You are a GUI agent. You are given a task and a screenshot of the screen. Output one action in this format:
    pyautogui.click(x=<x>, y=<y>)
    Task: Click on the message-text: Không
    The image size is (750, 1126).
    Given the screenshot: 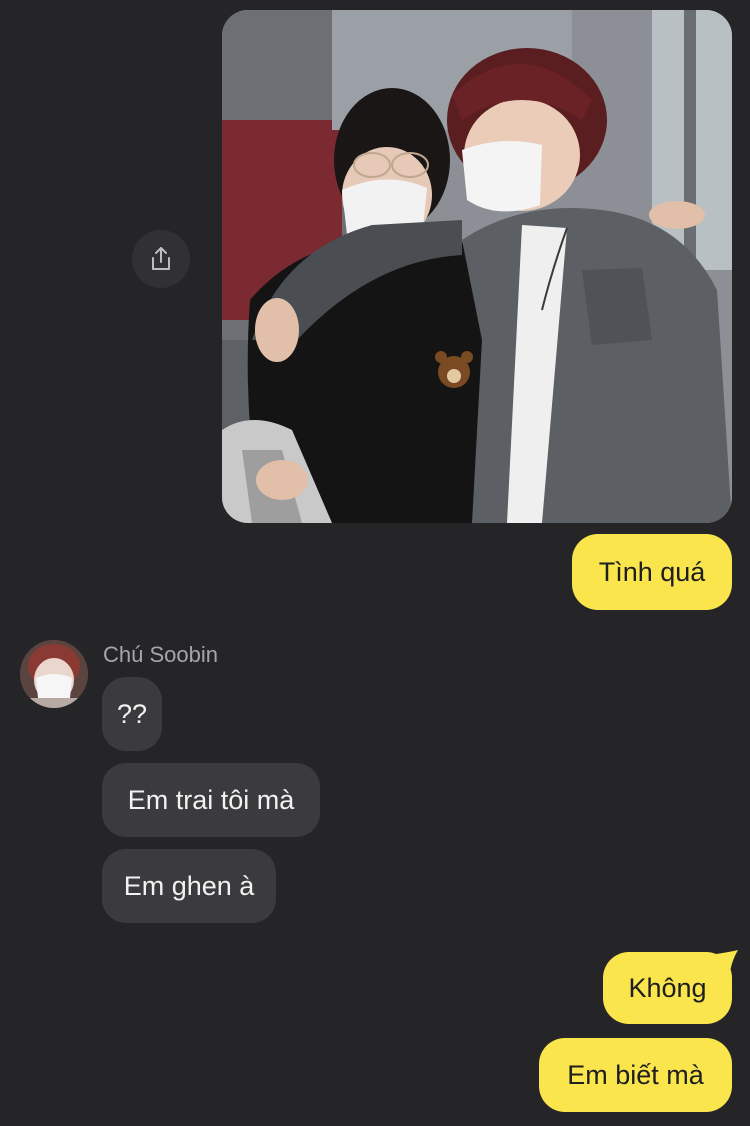 What is the action you would take?
    pyautogui.click(x=667, y=987)
    